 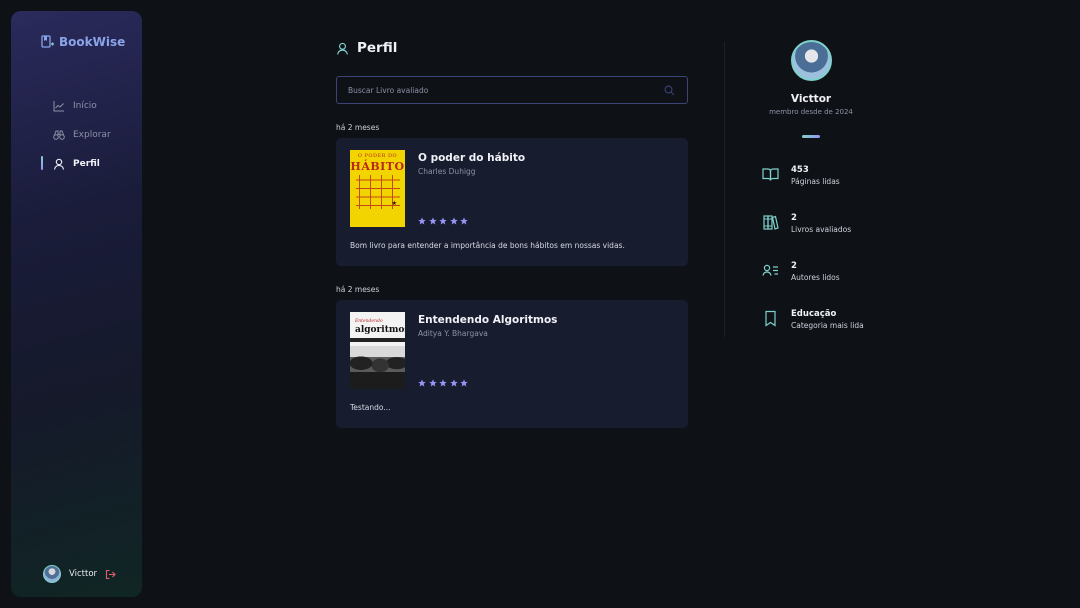 I want to click on stat-label: Autores lidos, so click(x=815, y=277).